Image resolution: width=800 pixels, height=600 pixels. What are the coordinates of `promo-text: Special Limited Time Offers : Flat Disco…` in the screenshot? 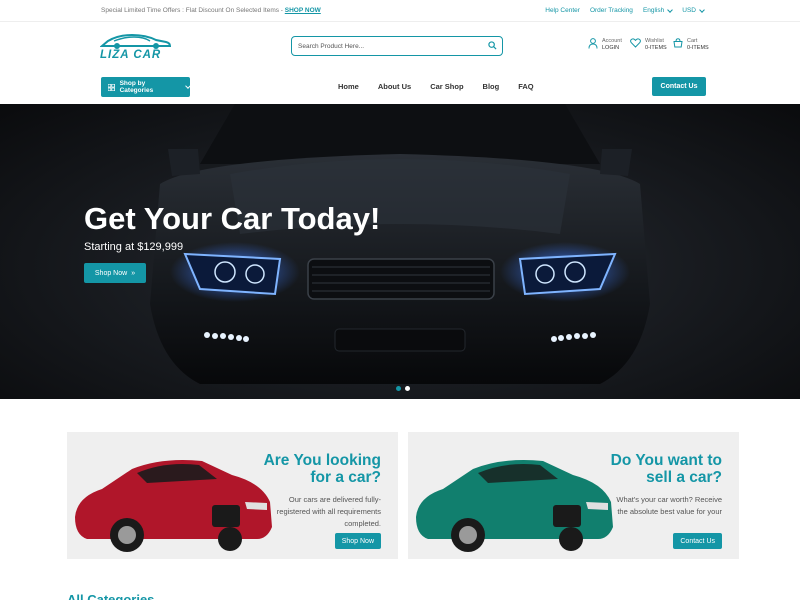 It's located at (193, 10).